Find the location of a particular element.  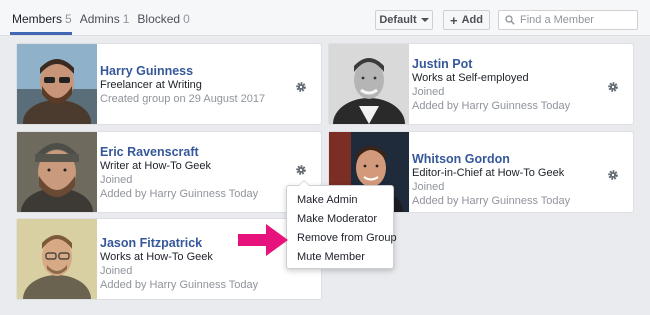

member-search is located at coordinates (568, 20).